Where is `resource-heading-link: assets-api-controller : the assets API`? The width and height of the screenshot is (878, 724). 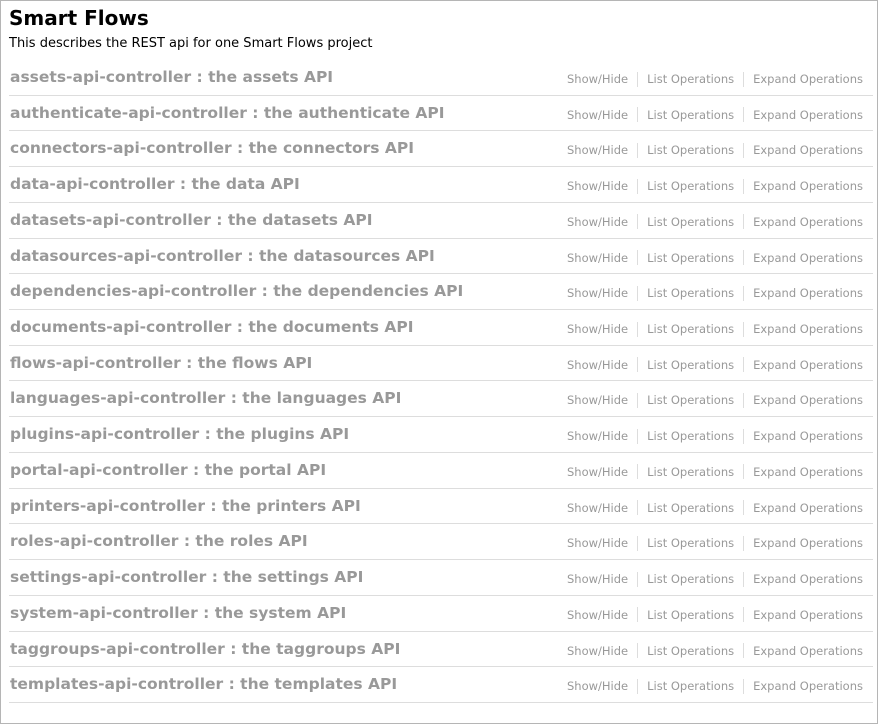 resource-heading-link: assets-api-controller : the assets API is located at coordinates (171, 77).